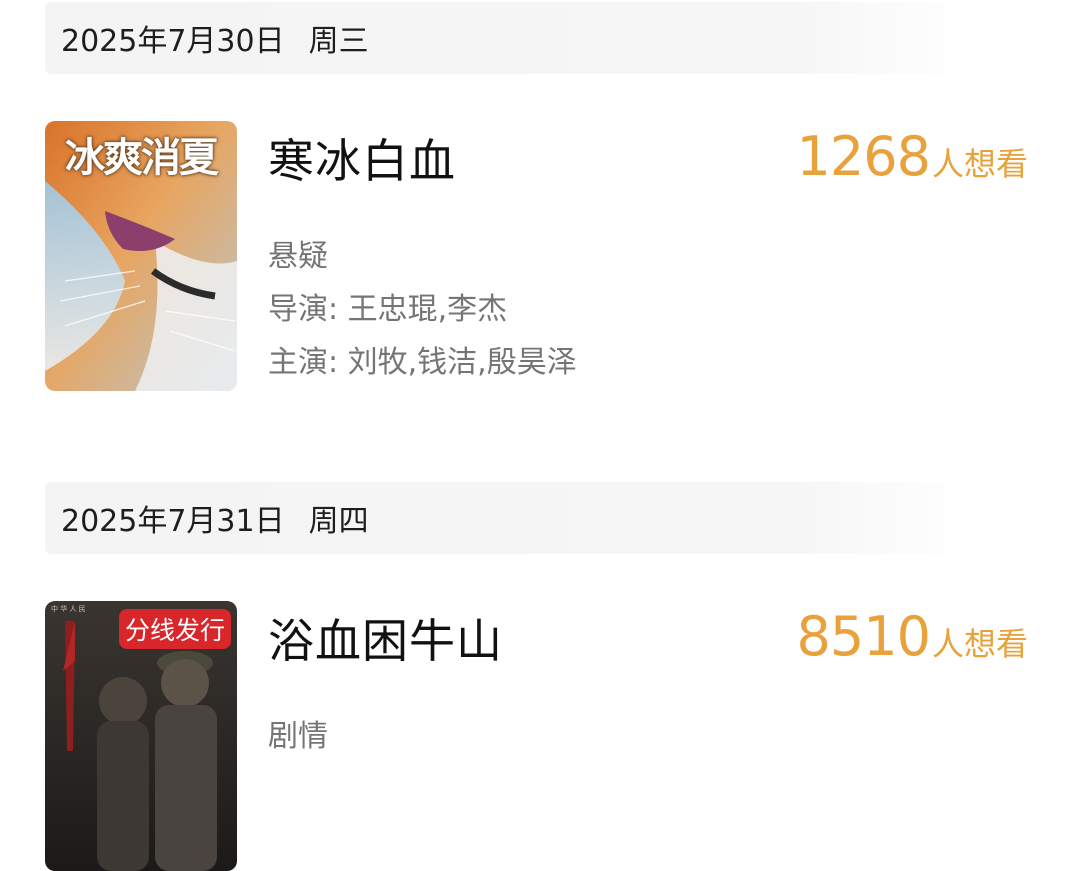 The image size is (1080, 871). I want to click on date-label: 2025年7月30日, so click(173, 41).